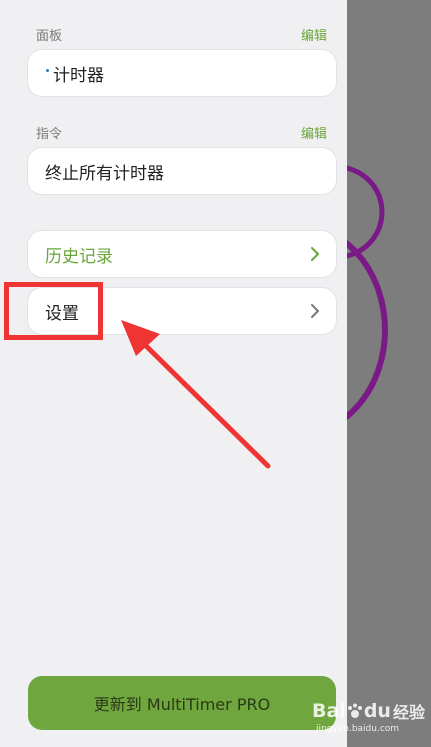 The height and width of the screenshot is (747, 431). I want to click on watermark-brand: Bai, so click(329, 711).